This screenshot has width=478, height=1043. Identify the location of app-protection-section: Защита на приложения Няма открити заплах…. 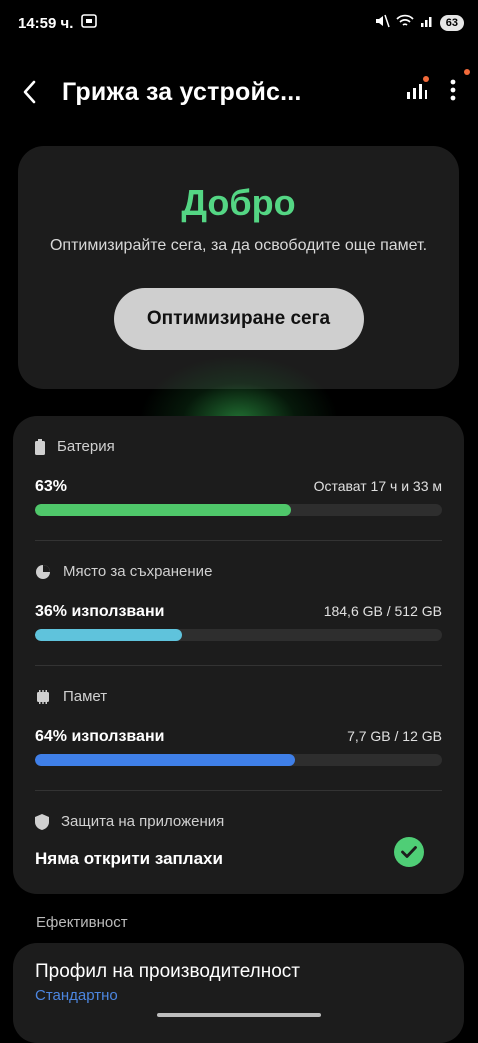
(238, 842).